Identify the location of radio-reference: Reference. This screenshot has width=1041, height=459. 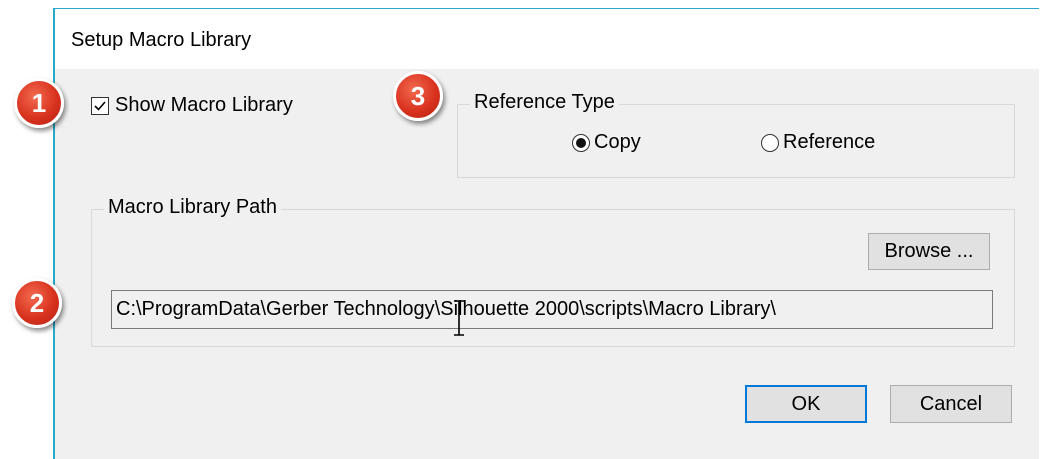
(818, 142).